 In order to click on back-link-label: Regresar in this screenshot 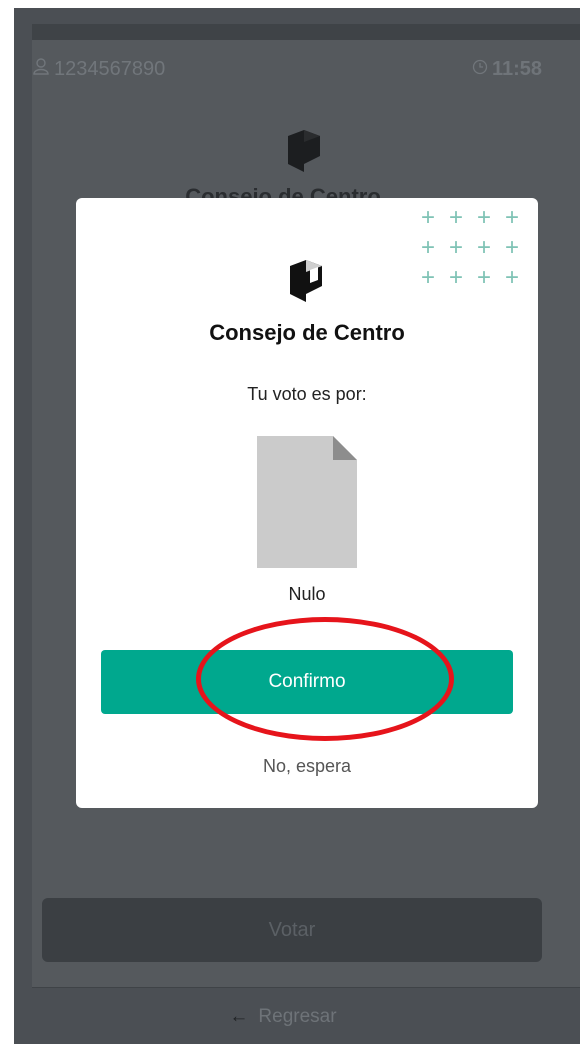, I will do `click(297, 1016)`.